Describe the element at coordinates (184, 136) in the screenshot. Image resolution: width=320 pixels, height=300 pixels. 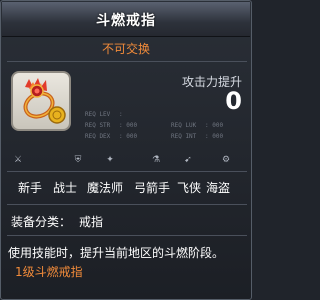
I see `req-int-label: REQ INT` at that location.